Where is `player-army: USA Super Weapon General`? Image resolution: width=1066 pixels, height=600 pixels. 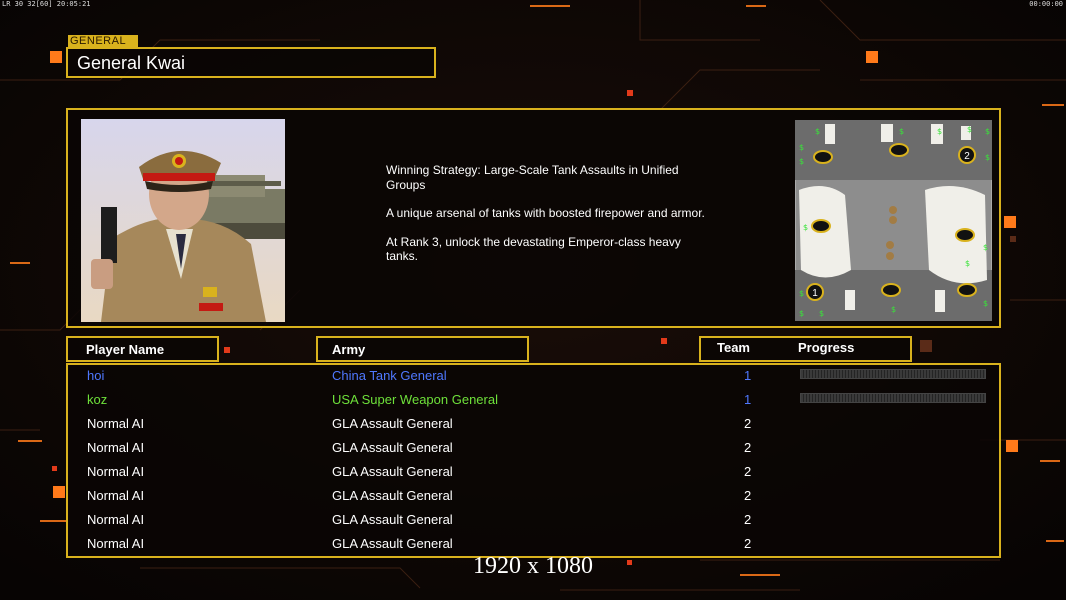
player-army: USA Super Weapon General is located at coordinates (415, 399).